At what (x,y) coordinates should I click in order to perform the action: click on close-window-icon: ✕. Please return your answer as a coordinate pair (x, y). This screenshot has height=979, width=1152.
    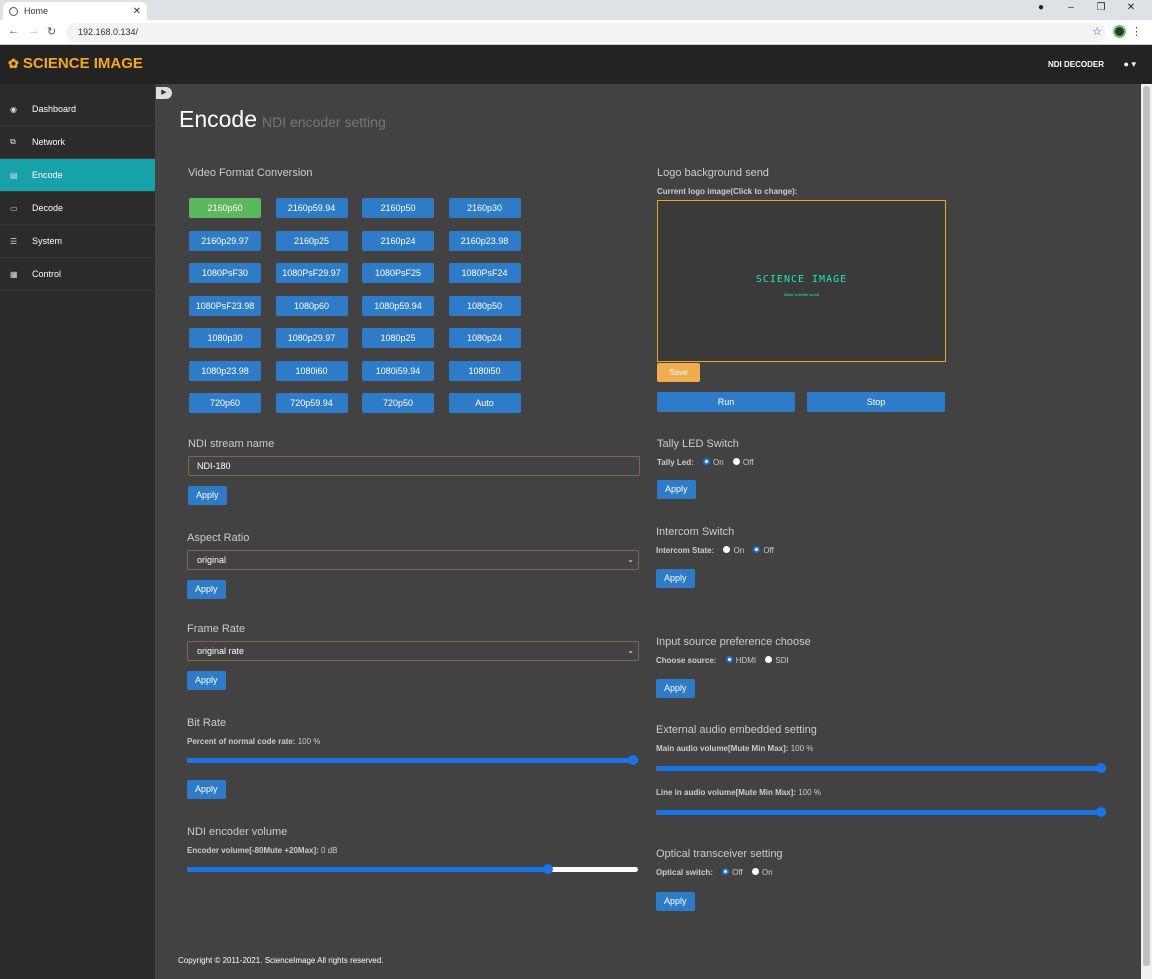
    Looking at the image, I should click on (1131, 7).